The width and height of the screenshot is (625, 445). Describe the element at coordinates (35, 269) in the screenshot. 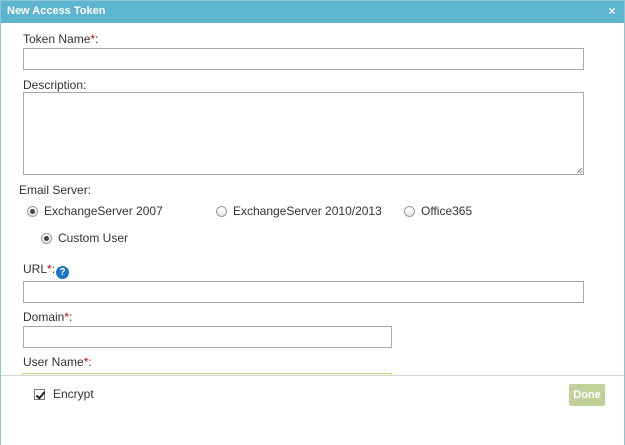

I see `url-label-text: URL` at that location.